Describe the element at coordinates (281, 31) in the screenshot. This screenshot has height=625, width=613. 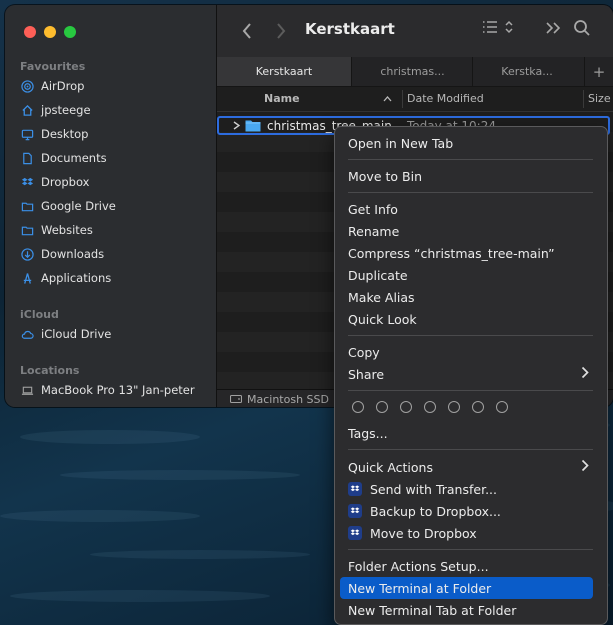
I see `forward-button` at that location.